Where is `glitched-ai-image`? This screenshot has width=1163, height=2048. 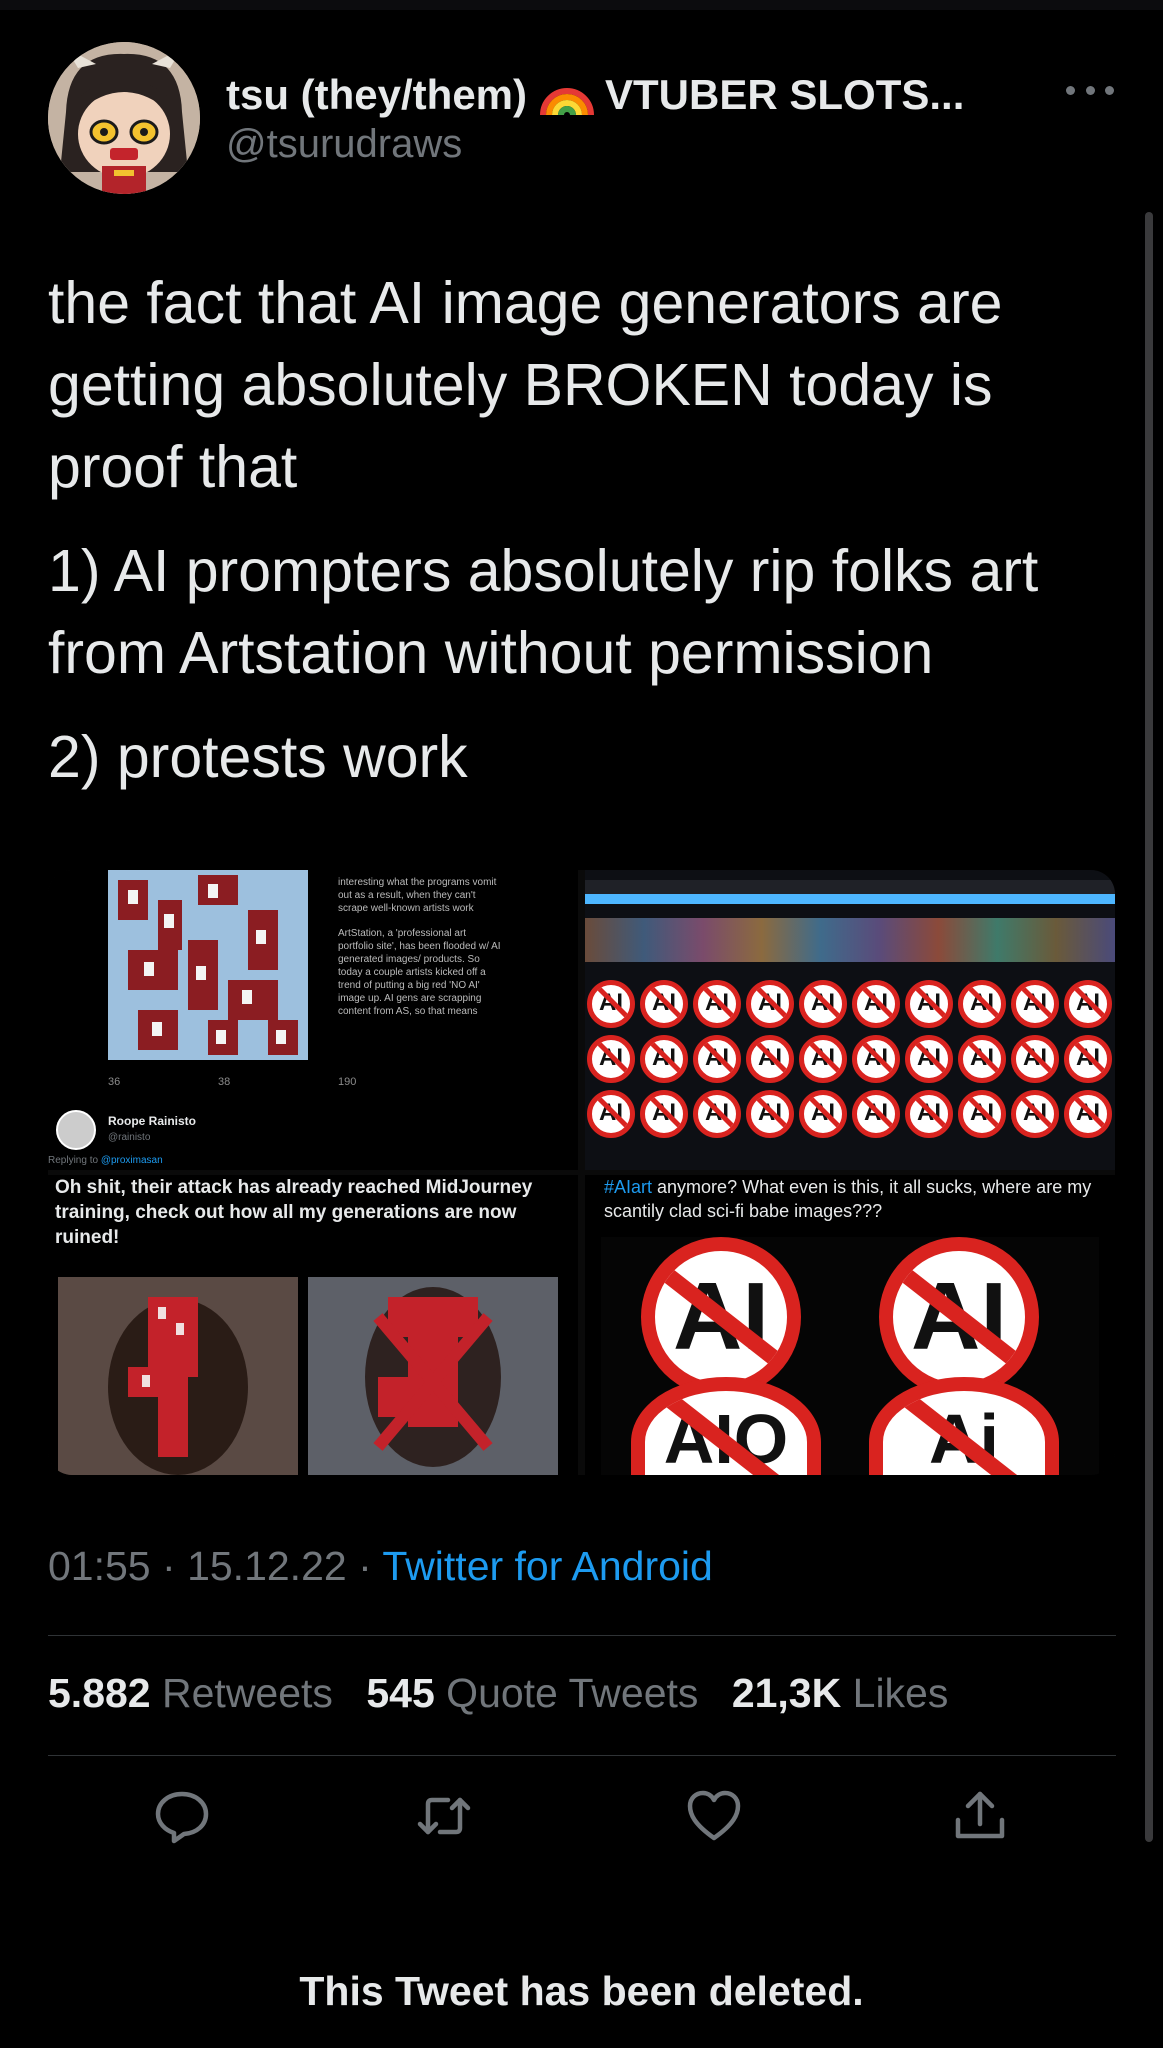
glitched-ai-image is located at coordinates (208, 965).